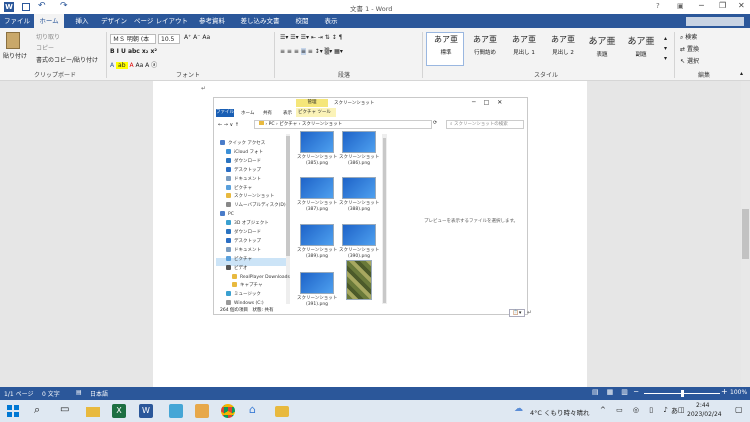 This screenshot has height=422, width=750. Describe the element at coordinates (680, 6) in the screenshot. I see `ribbon-display-icon: ▣` at that location.